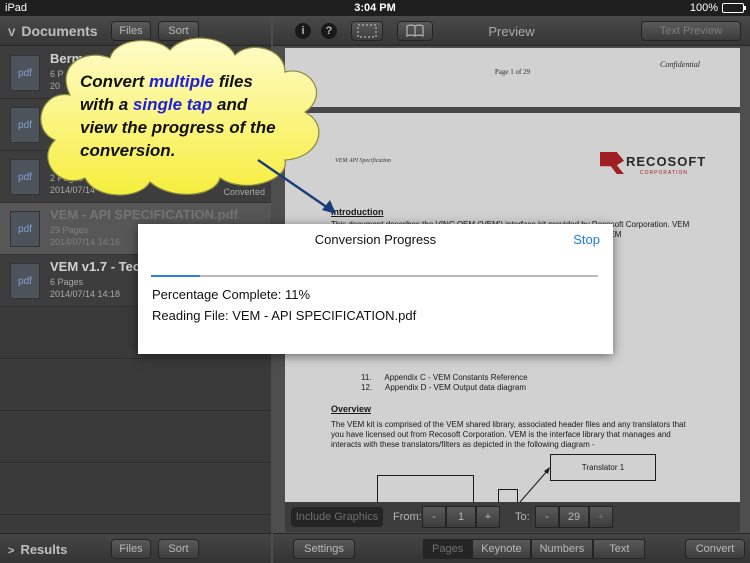 The height and width of the screenshot is (563, 750). Describe the element at coordinates (703, 8) in the screenshot. I see `battery-percent: 100%` at that location.